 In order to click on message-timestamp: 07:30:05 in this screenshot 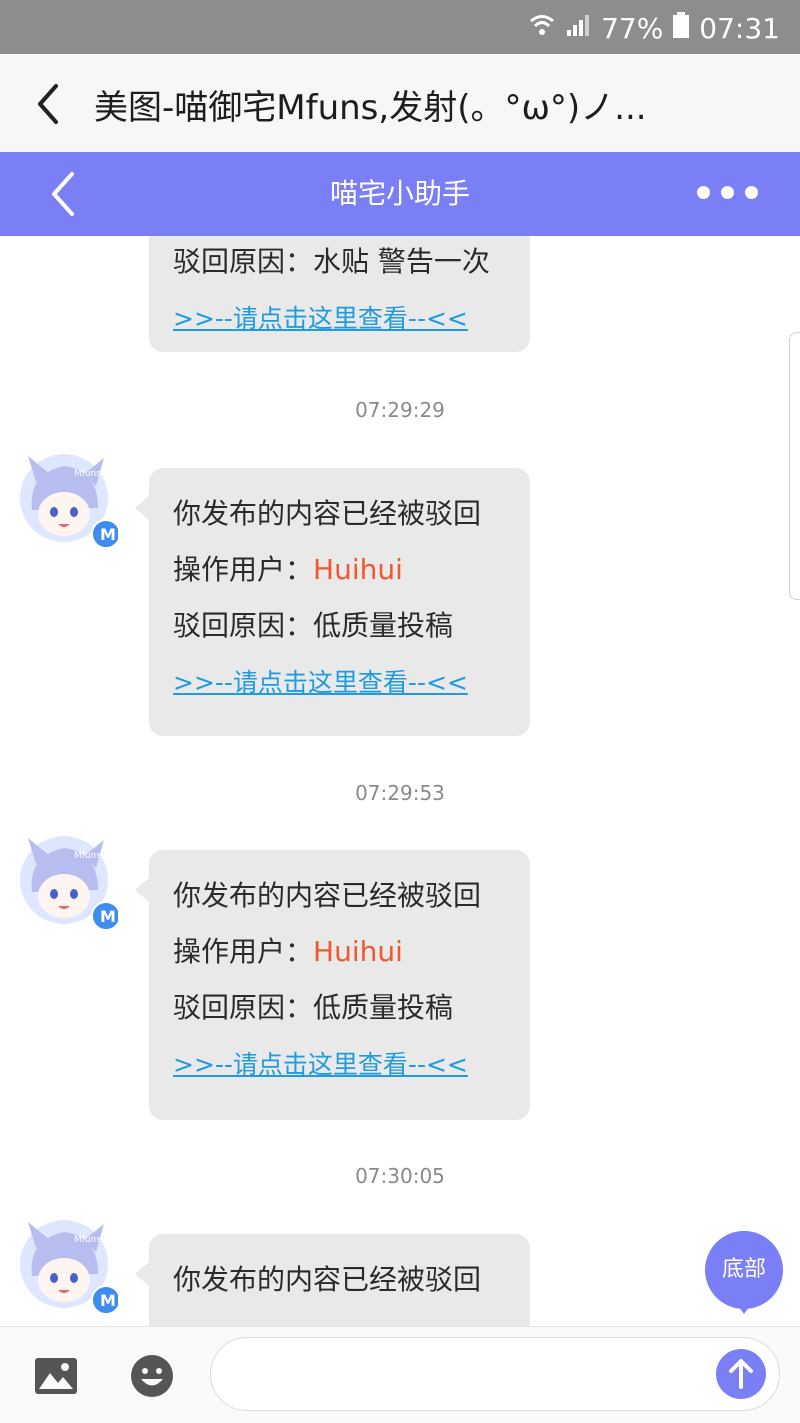, I will do `click(400, 1176)`.